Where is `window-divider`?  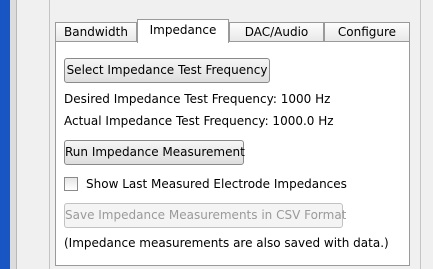 window-divider is located at coordinates (13, 134).